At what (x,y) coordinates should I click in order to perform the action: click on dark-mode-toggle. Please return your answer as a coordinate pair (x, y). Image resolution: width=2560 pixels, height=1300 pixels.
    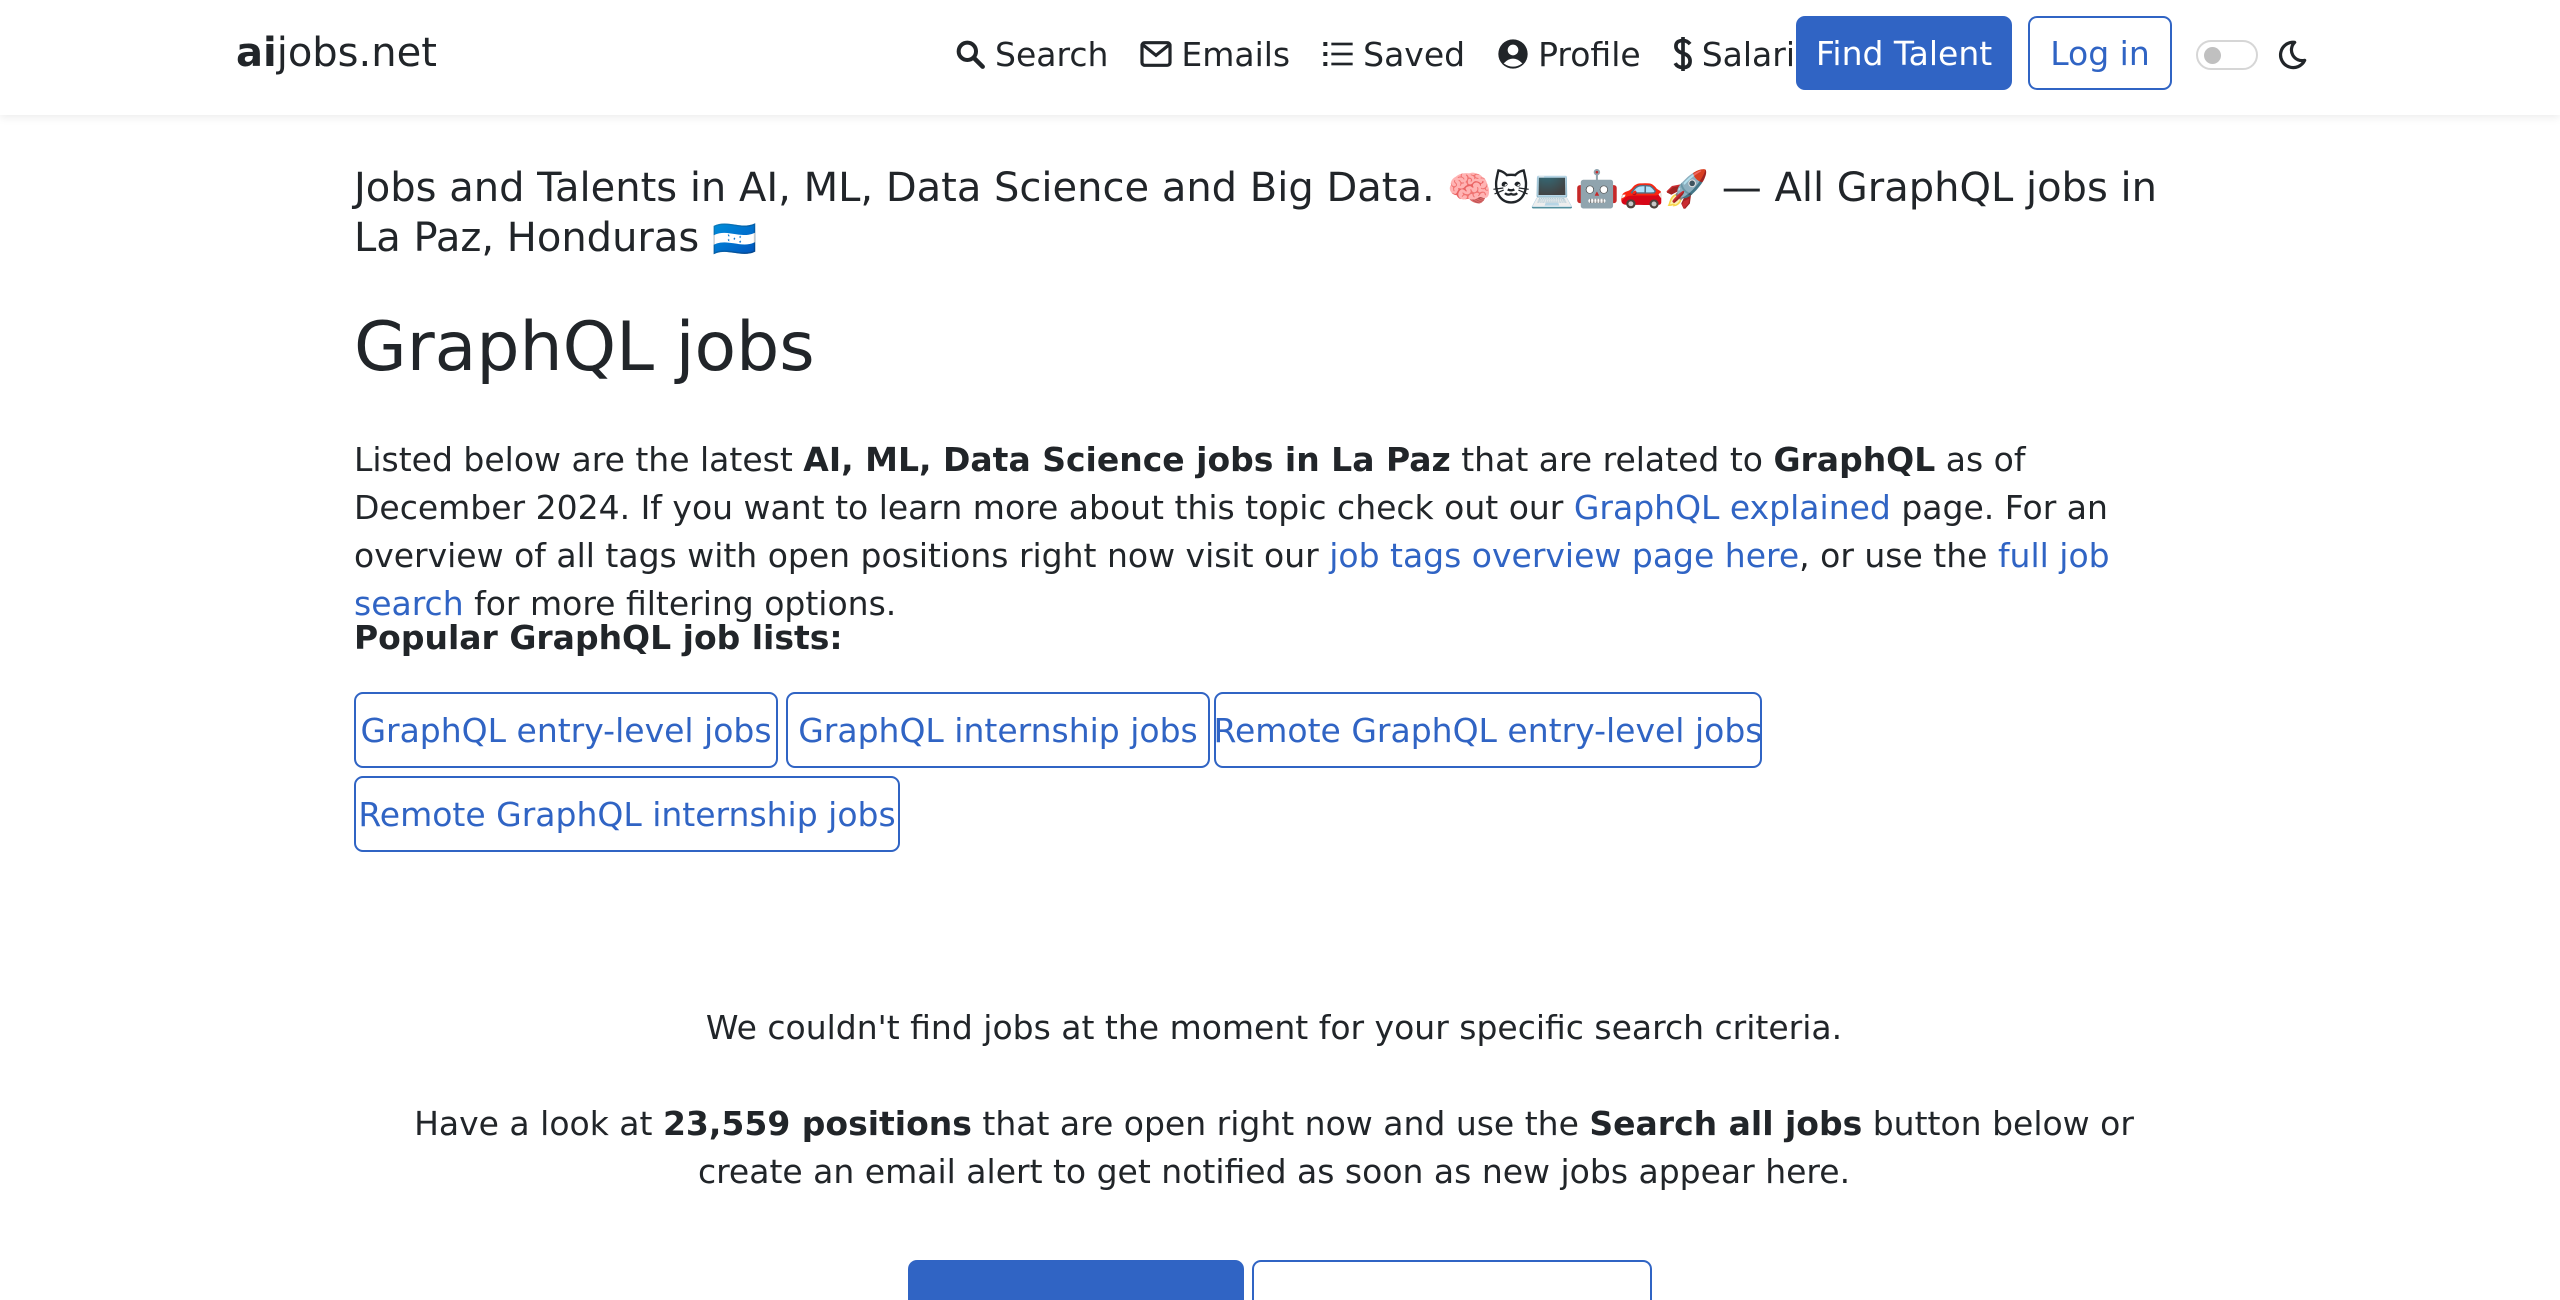
    Looking at the image, I should click on (2227, 55).